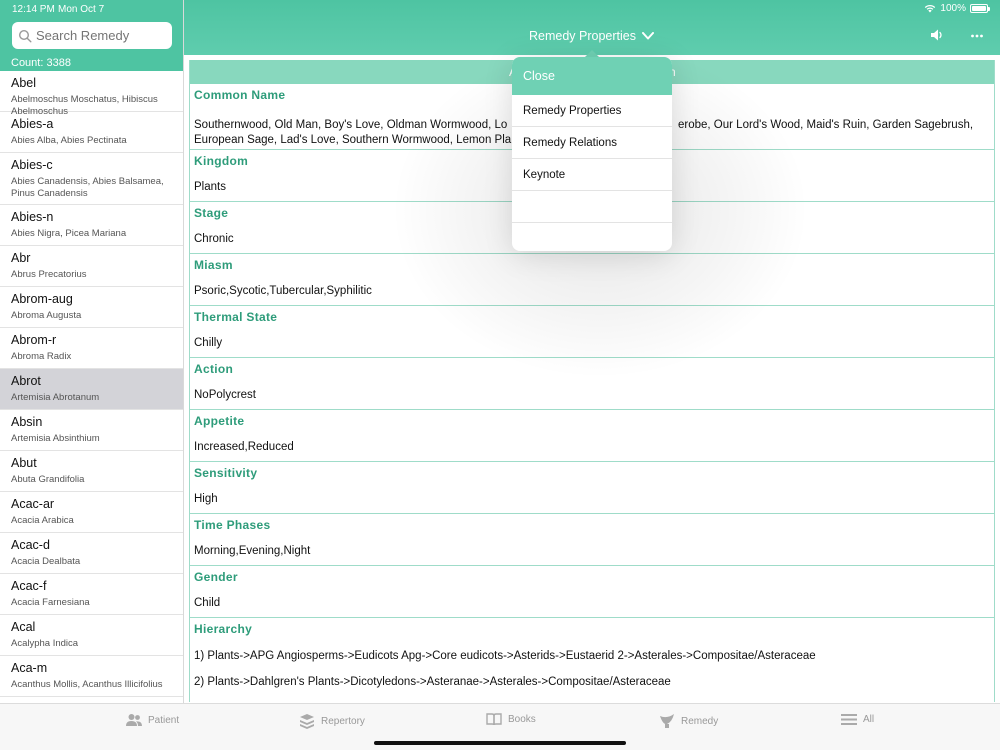 The image size is (1000, 750). I want to click on list-item-name: Aca-m, so click(29, 668).